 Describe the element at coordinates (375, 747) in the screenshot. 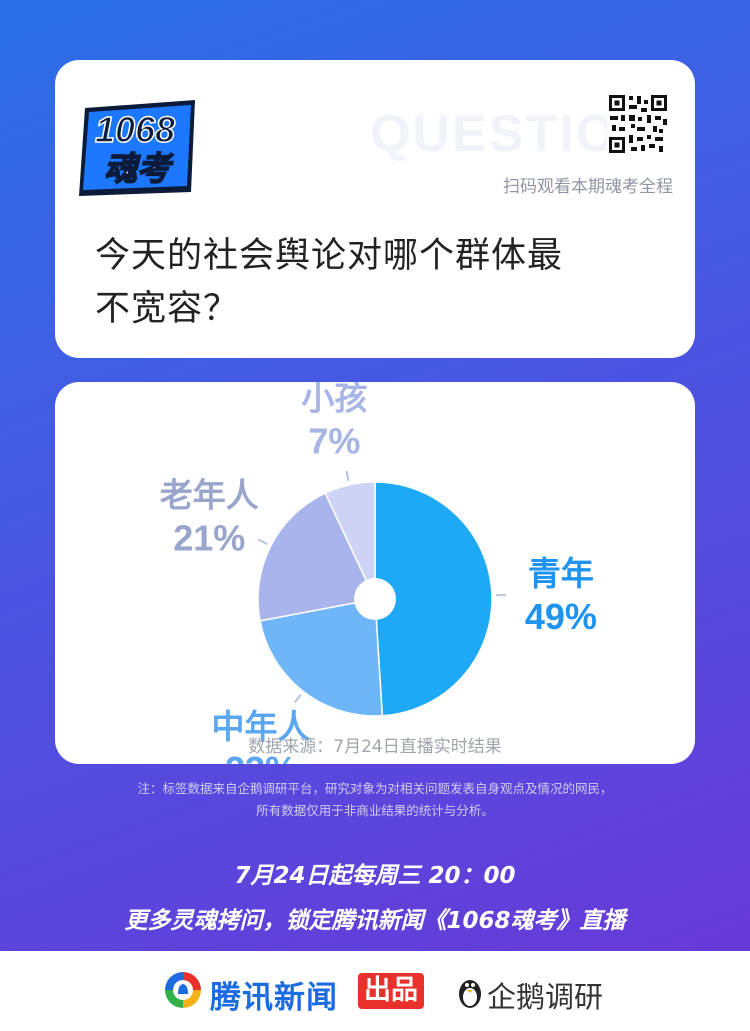

I see `data-source-text: 数据来源：7月24日直播实时结果` at that location.